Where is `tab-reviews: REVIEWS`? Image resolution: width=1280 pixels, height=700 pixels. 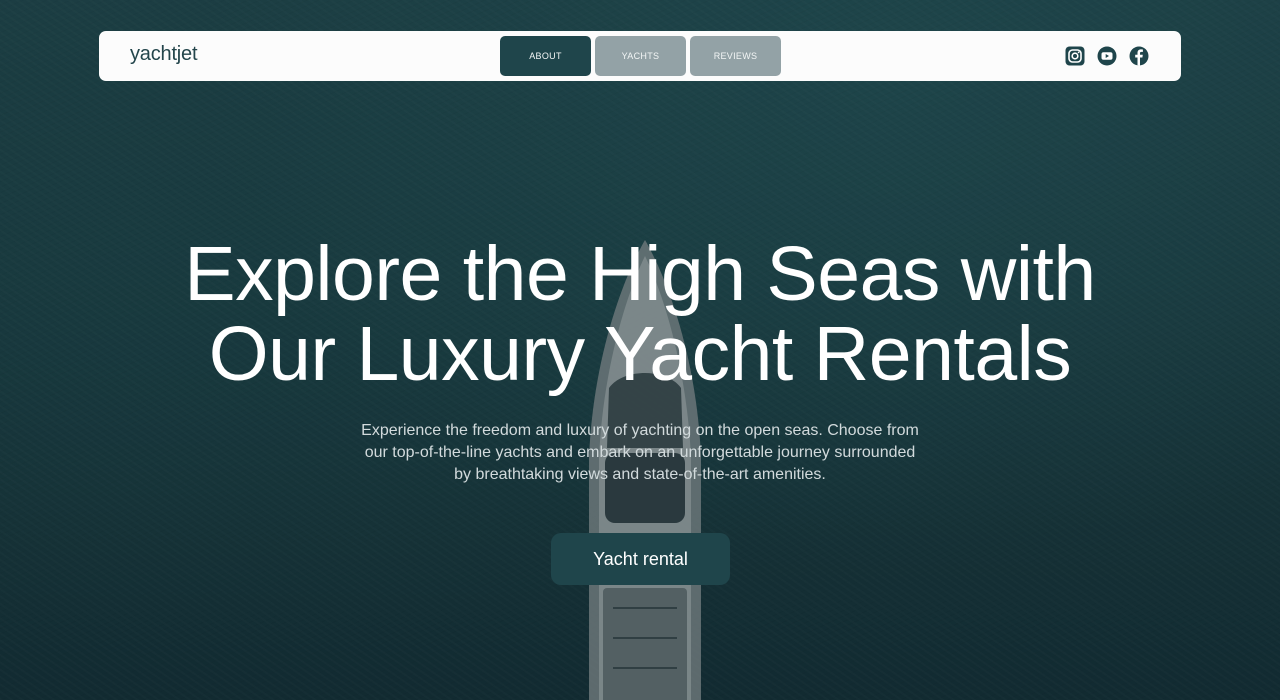
tab-reviews: REVIEWS is located at coordinates (735, 56).